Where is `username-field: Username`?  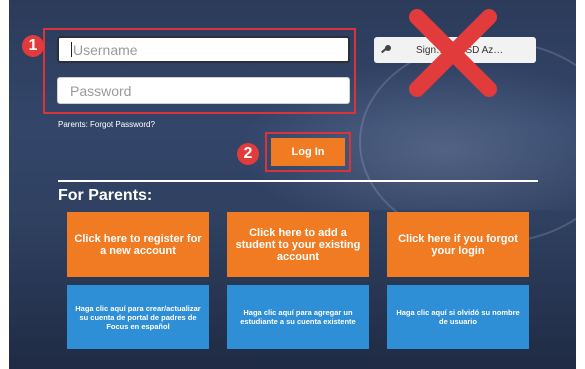
username-field: Username is located at coordinates (203, 49).